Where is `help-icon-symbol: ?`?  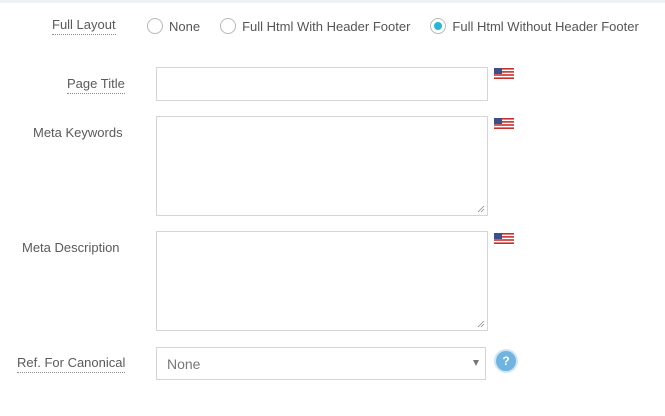 help-icon-symbol: ? is located at coordinates (506, 361).